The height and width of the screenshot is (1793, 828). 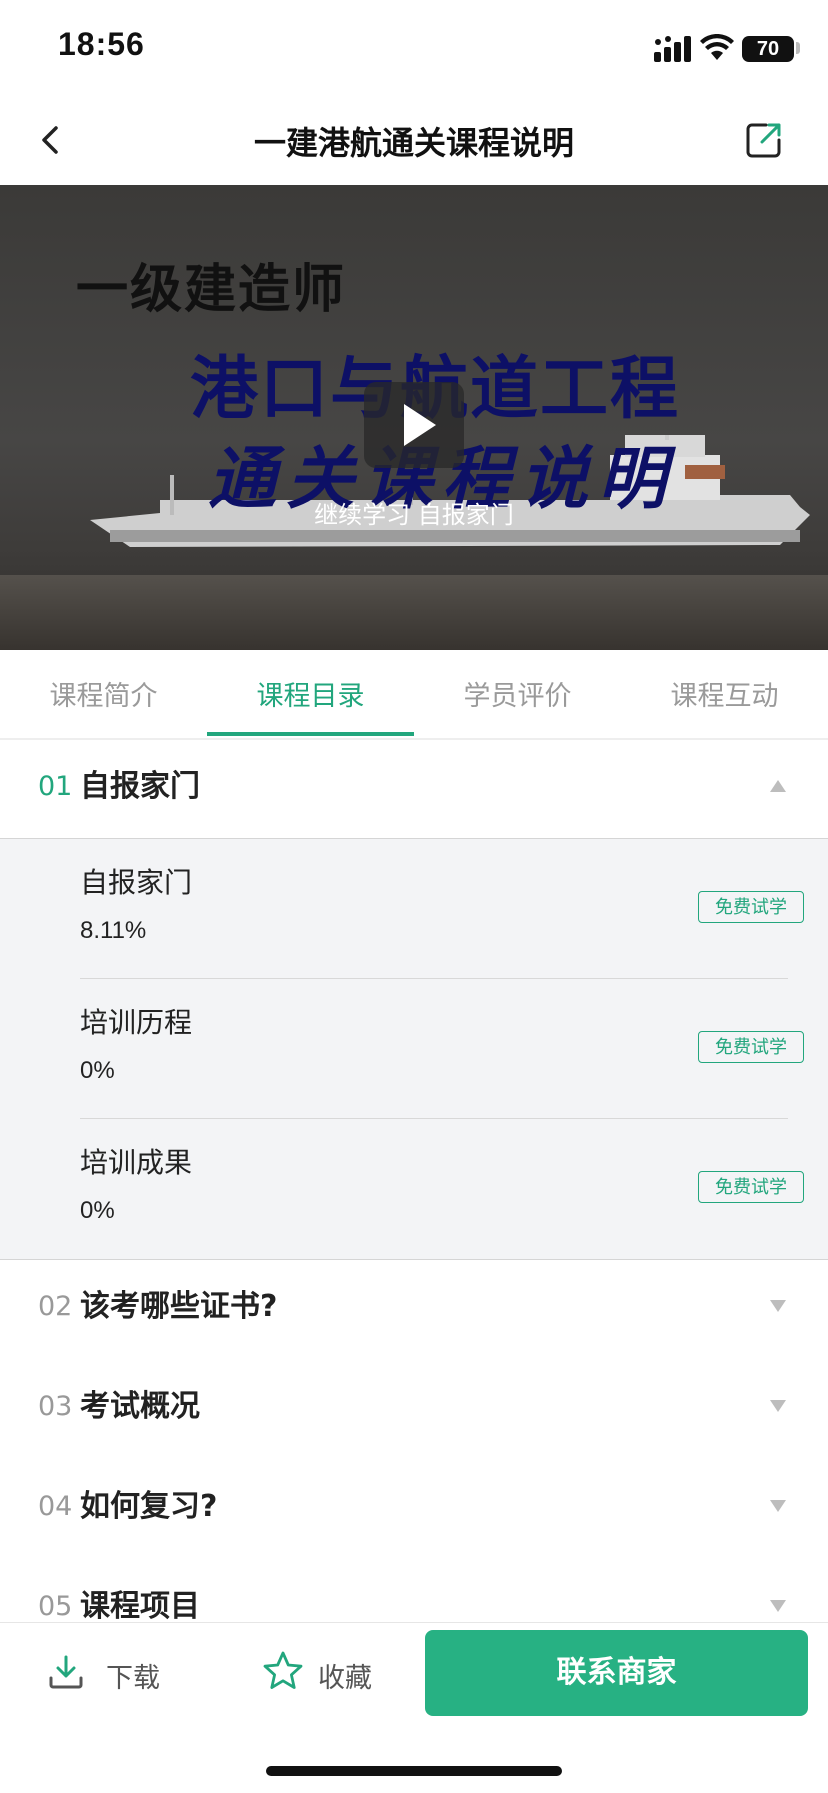 What do you see at coordinates (136, 1162) in the screenshot?
I see `lesson-title: 培训成果` at bounding box center [136, 1162].